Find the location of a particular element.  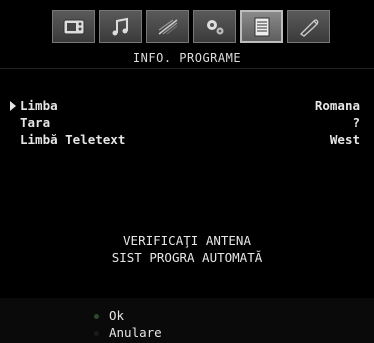

dark-dot-icon is located at coordinates (96, 333).